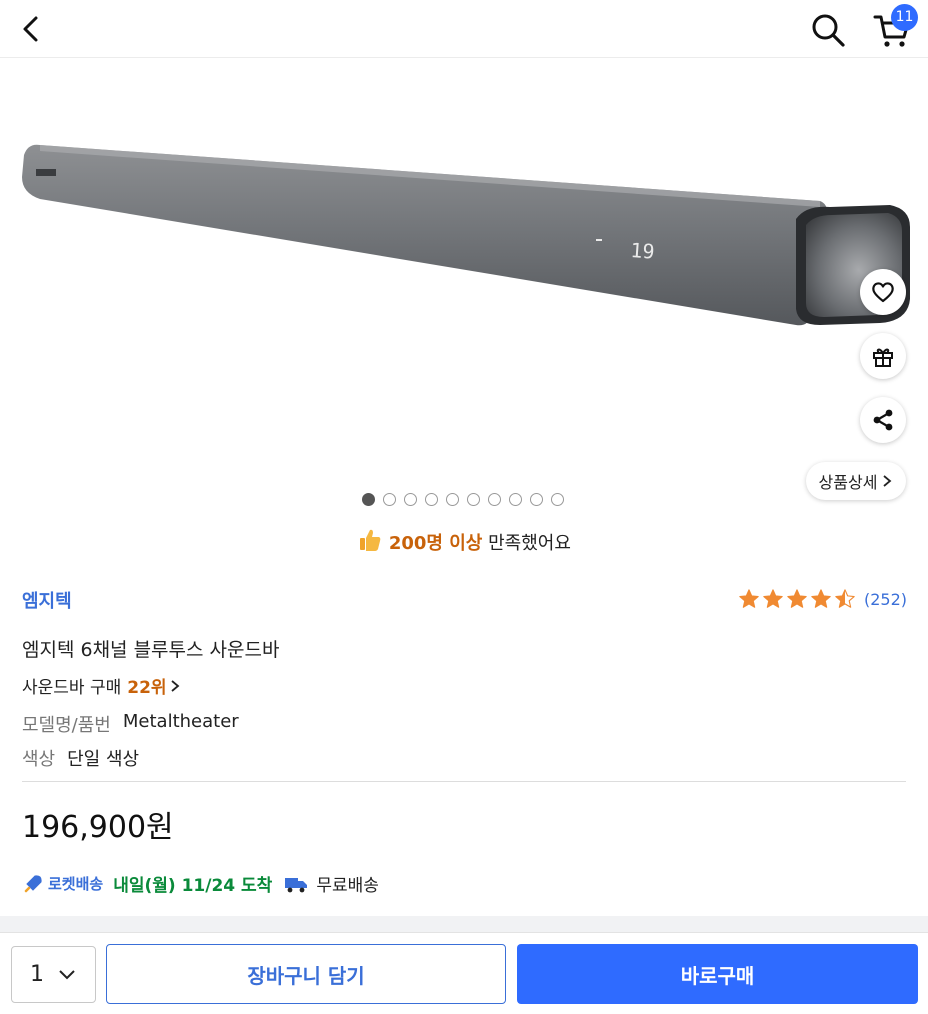 Image resolution: width=928 pixels, height=1014 pixels. What do you see at coordinates (886, 599) in the screenshot?
I see `review-count: (252)` at bounding box center [886, 599].